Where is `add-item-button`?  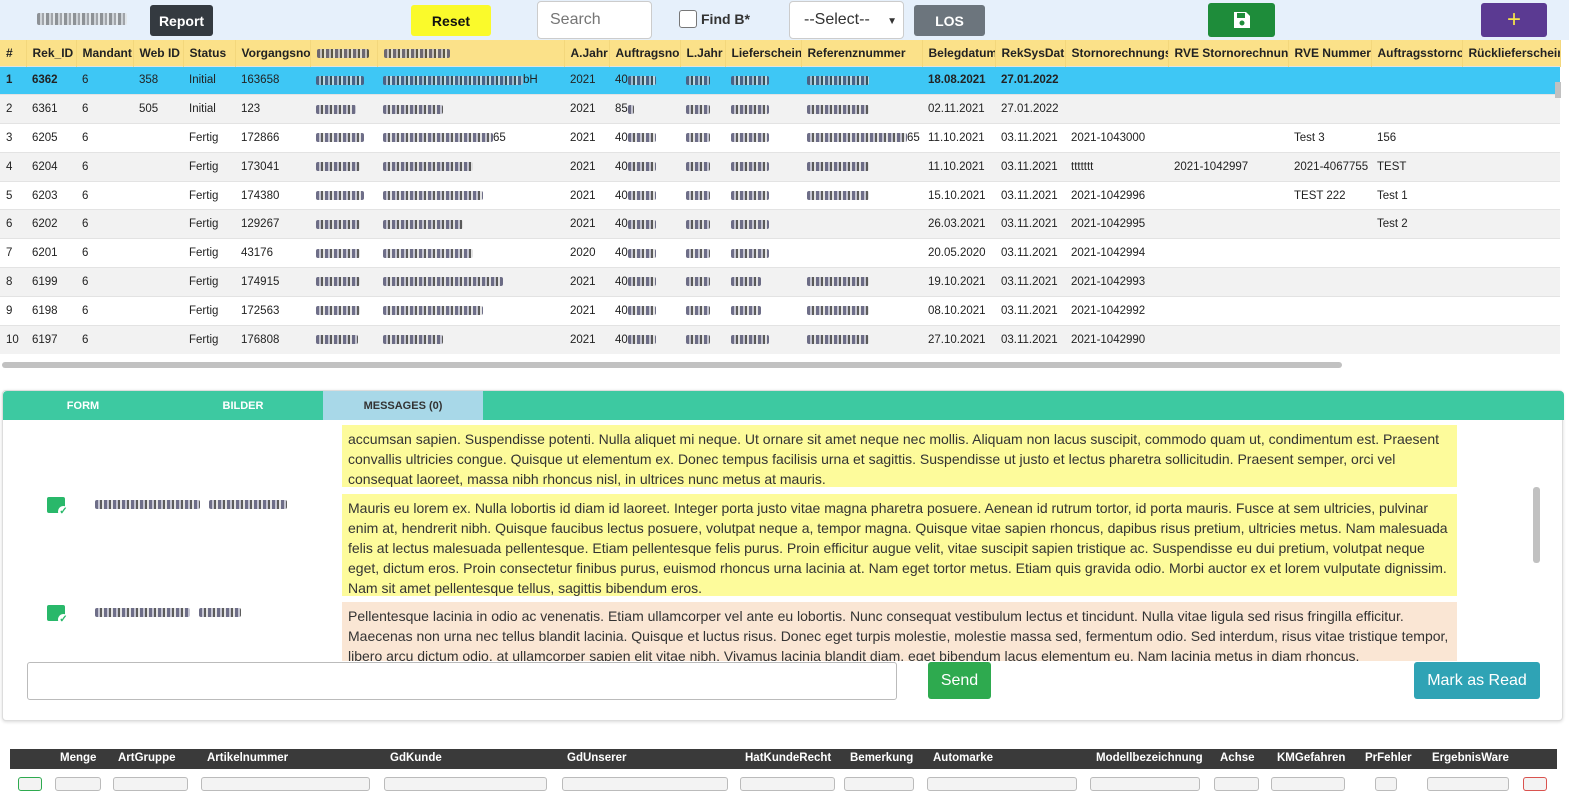 add-item-button is located at coordinates (30, 784).